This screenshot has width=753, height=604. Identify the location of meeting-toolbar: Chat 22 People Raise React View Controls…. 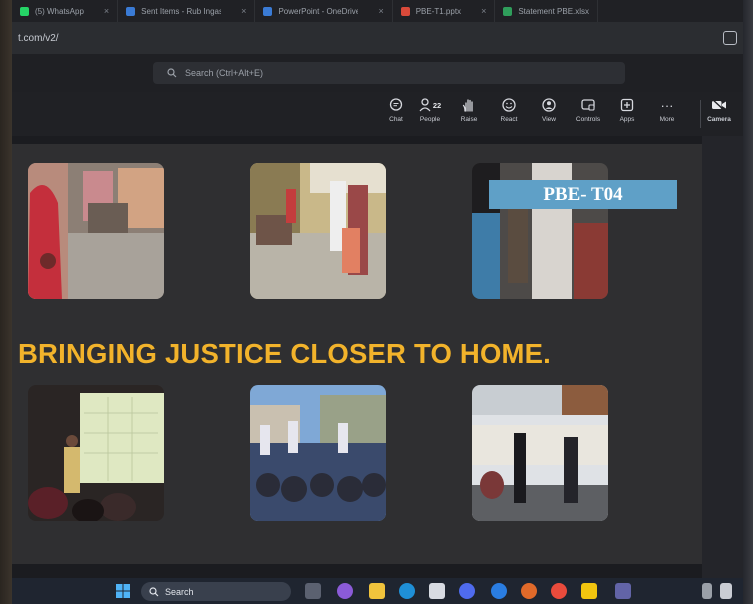
(377, 114).